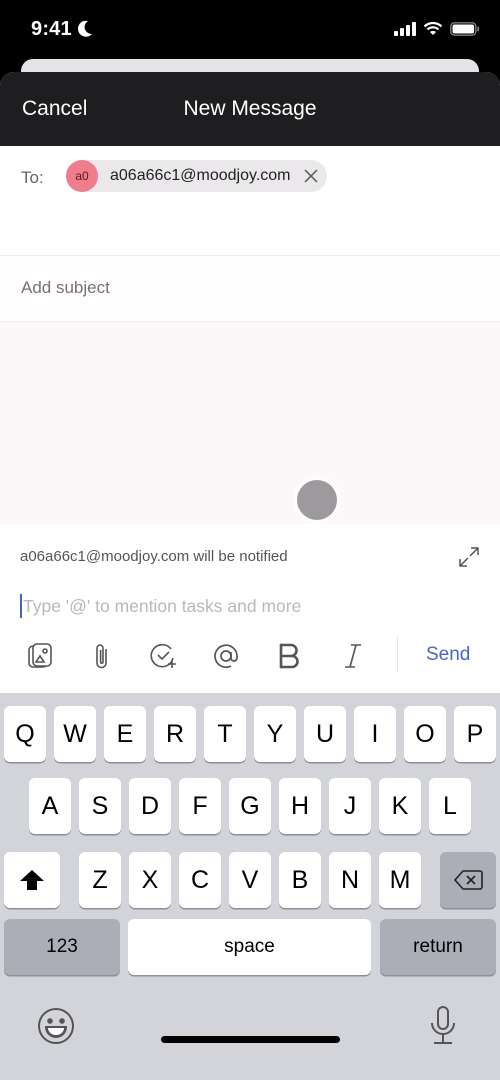 This screenshot has height=1080, width=500. What do you see at coordinates (21, 606) in the screenshot?
I see `text-caret` at bounding box center [21, 606].